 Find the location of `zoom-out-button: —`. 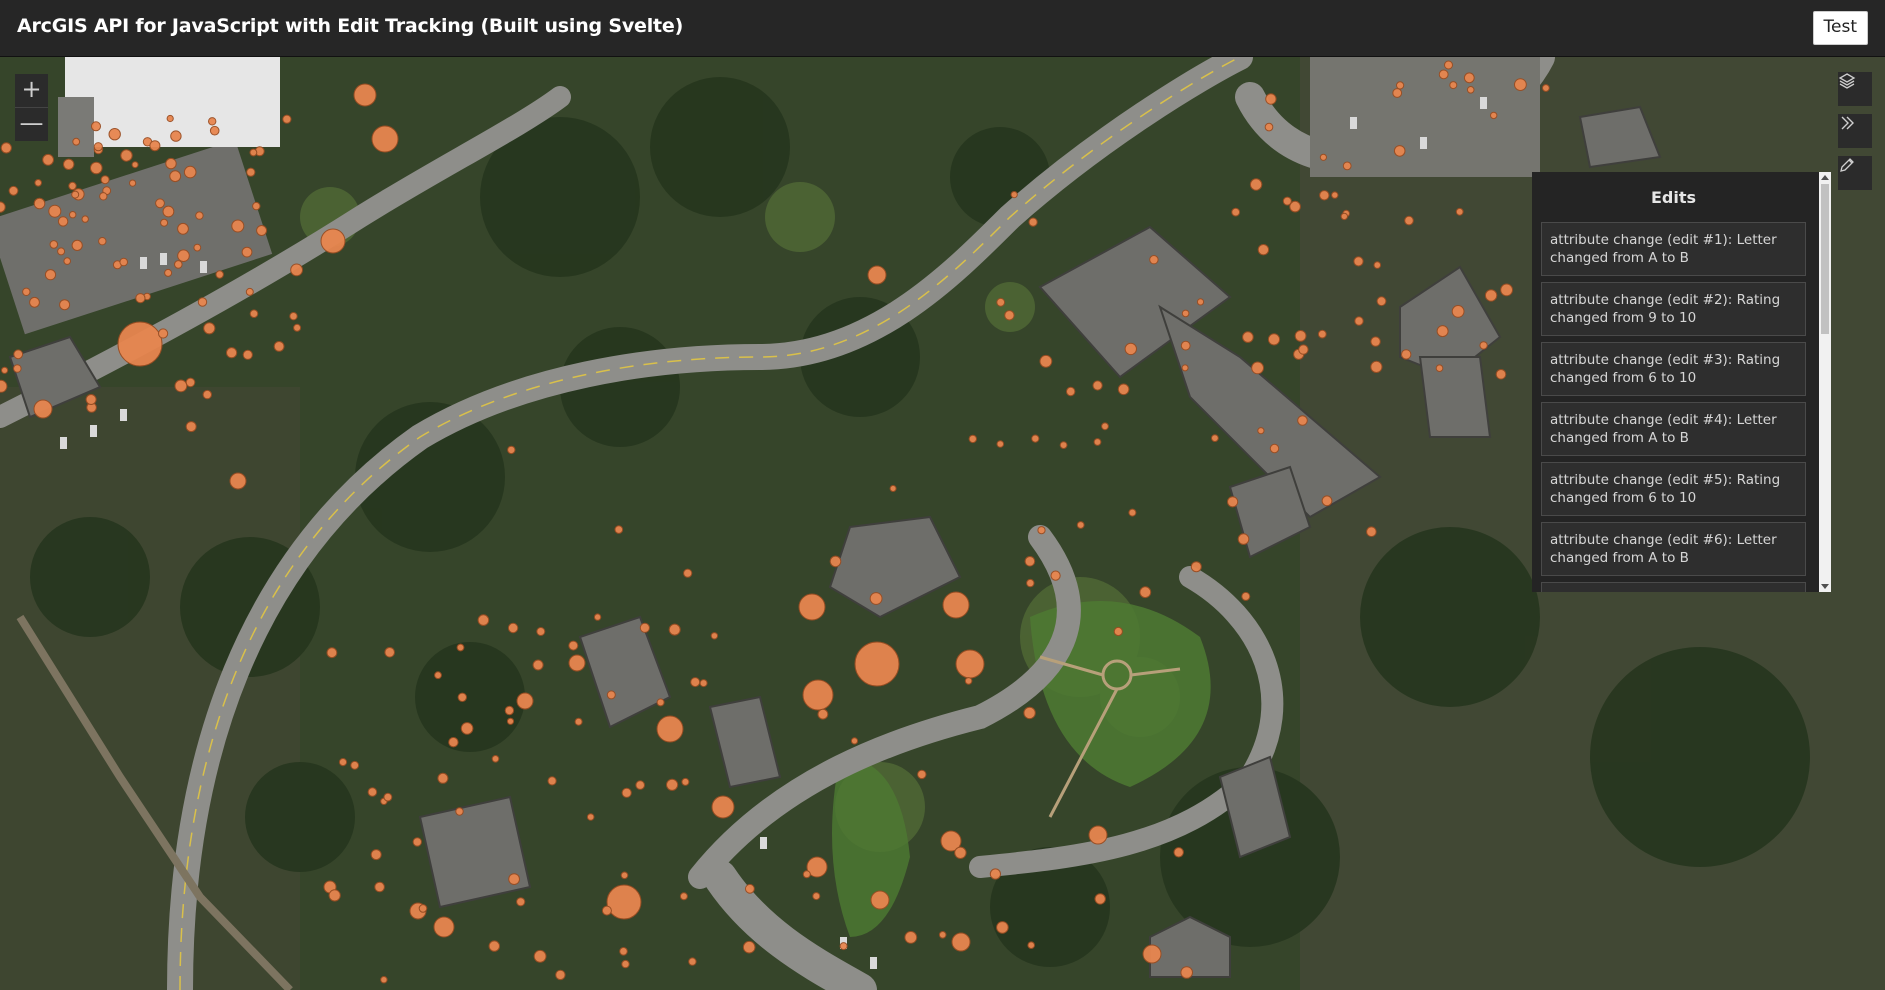

zoom-out-button: — is located at coordinates (31, 124).